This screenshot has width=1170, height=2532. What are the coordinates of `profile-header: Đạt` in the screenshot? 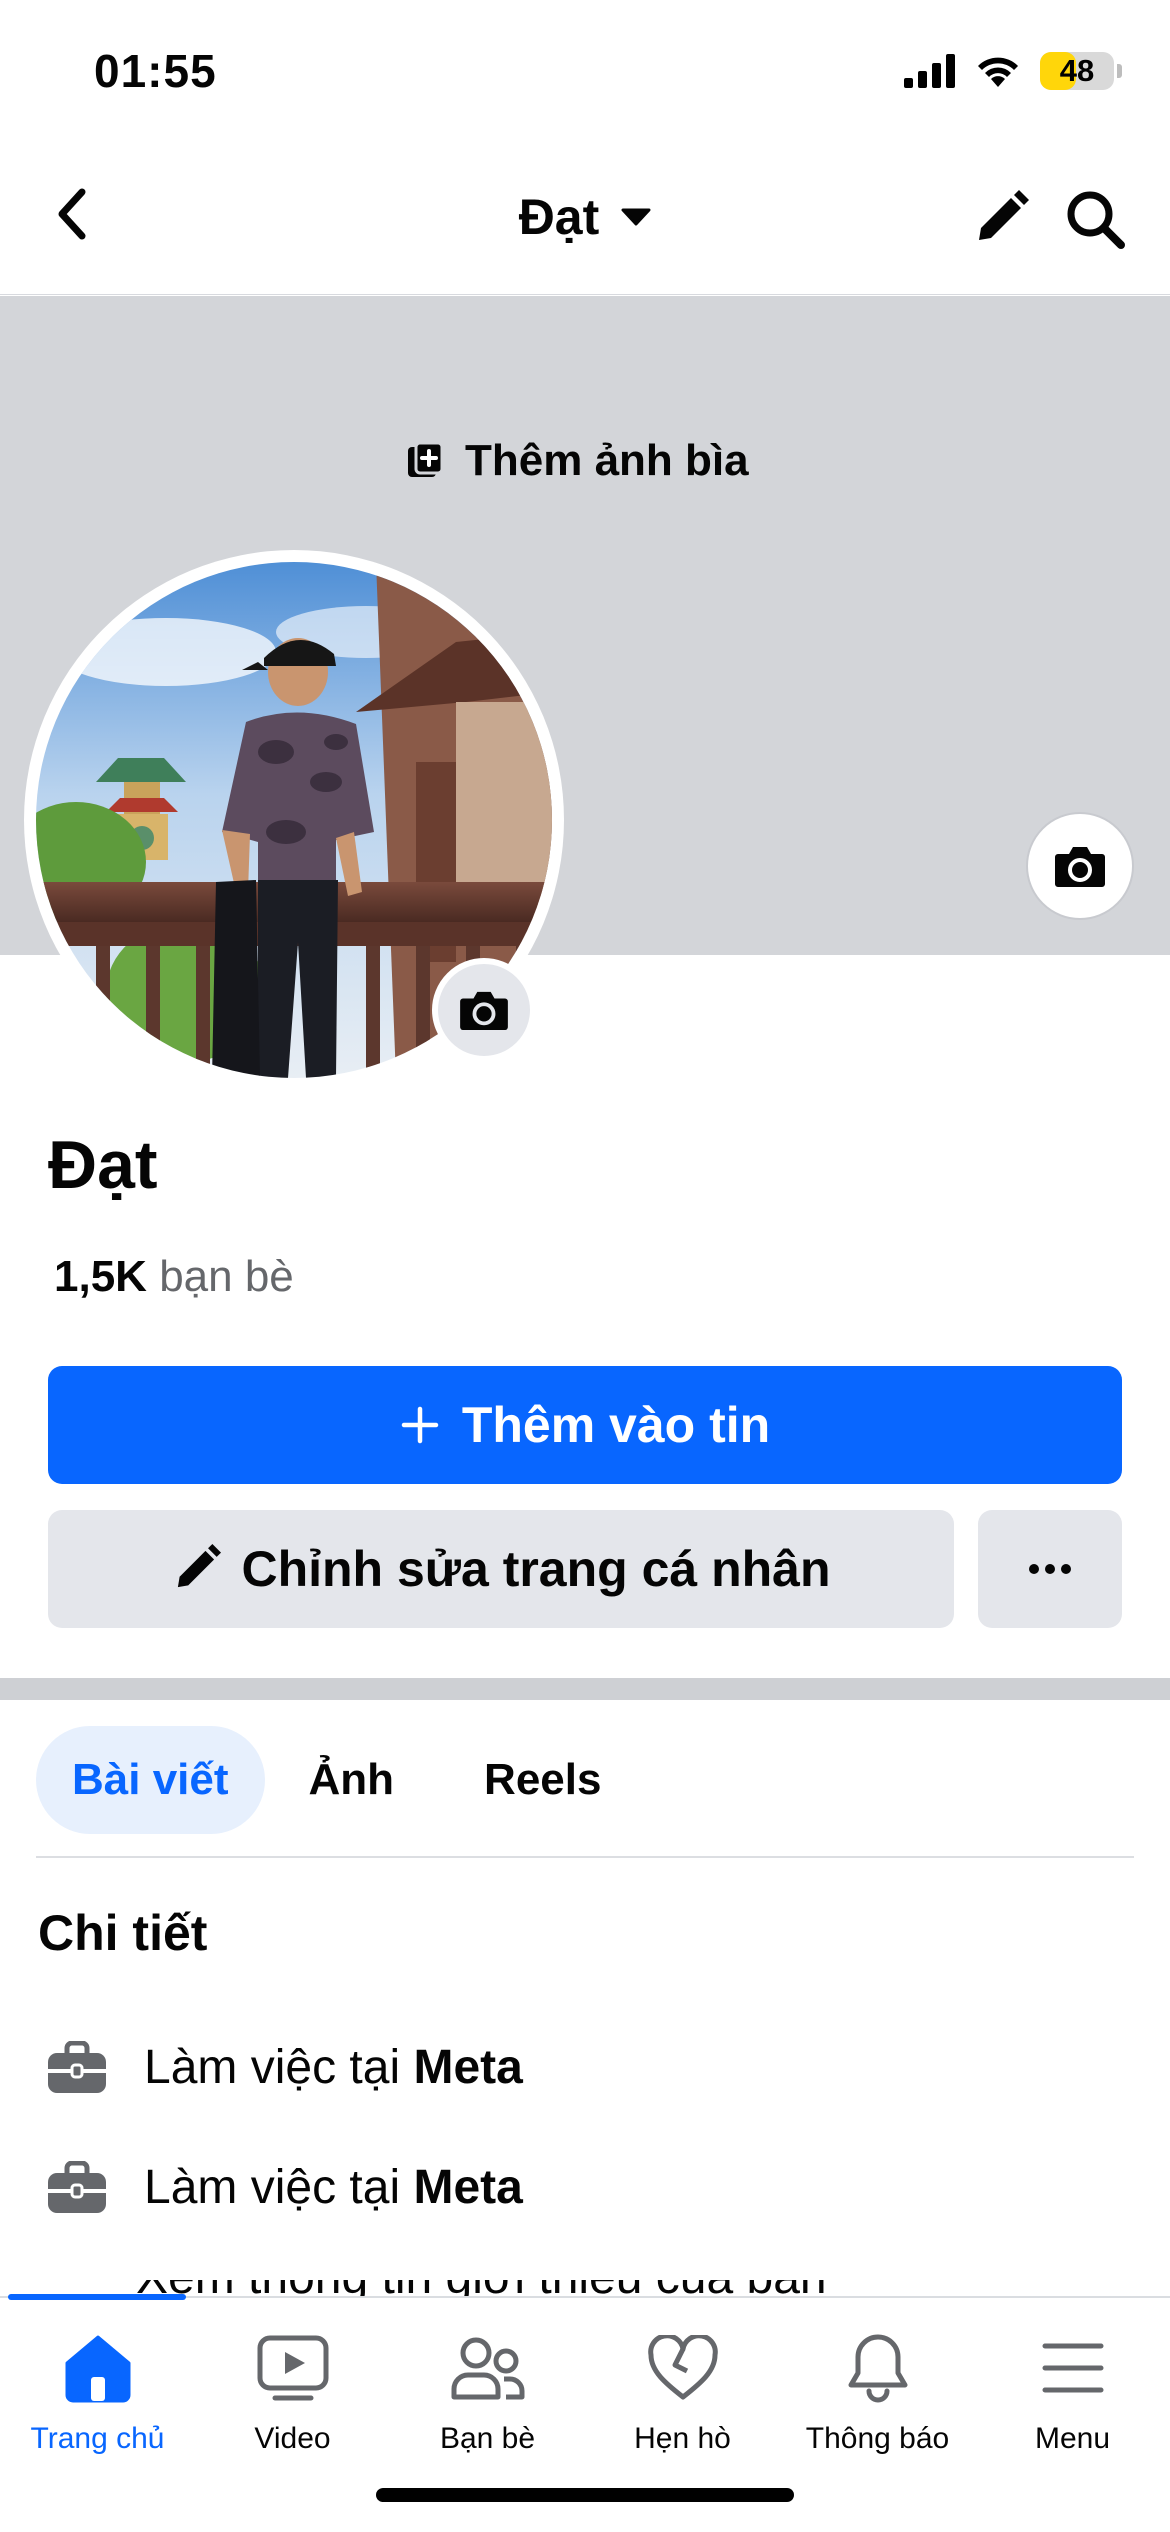 It's located at (585, 222).